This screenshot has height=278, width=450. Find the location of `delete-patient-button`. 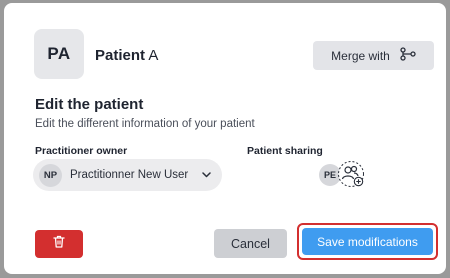

delete-patient-button is located at coordinates (59, 244).